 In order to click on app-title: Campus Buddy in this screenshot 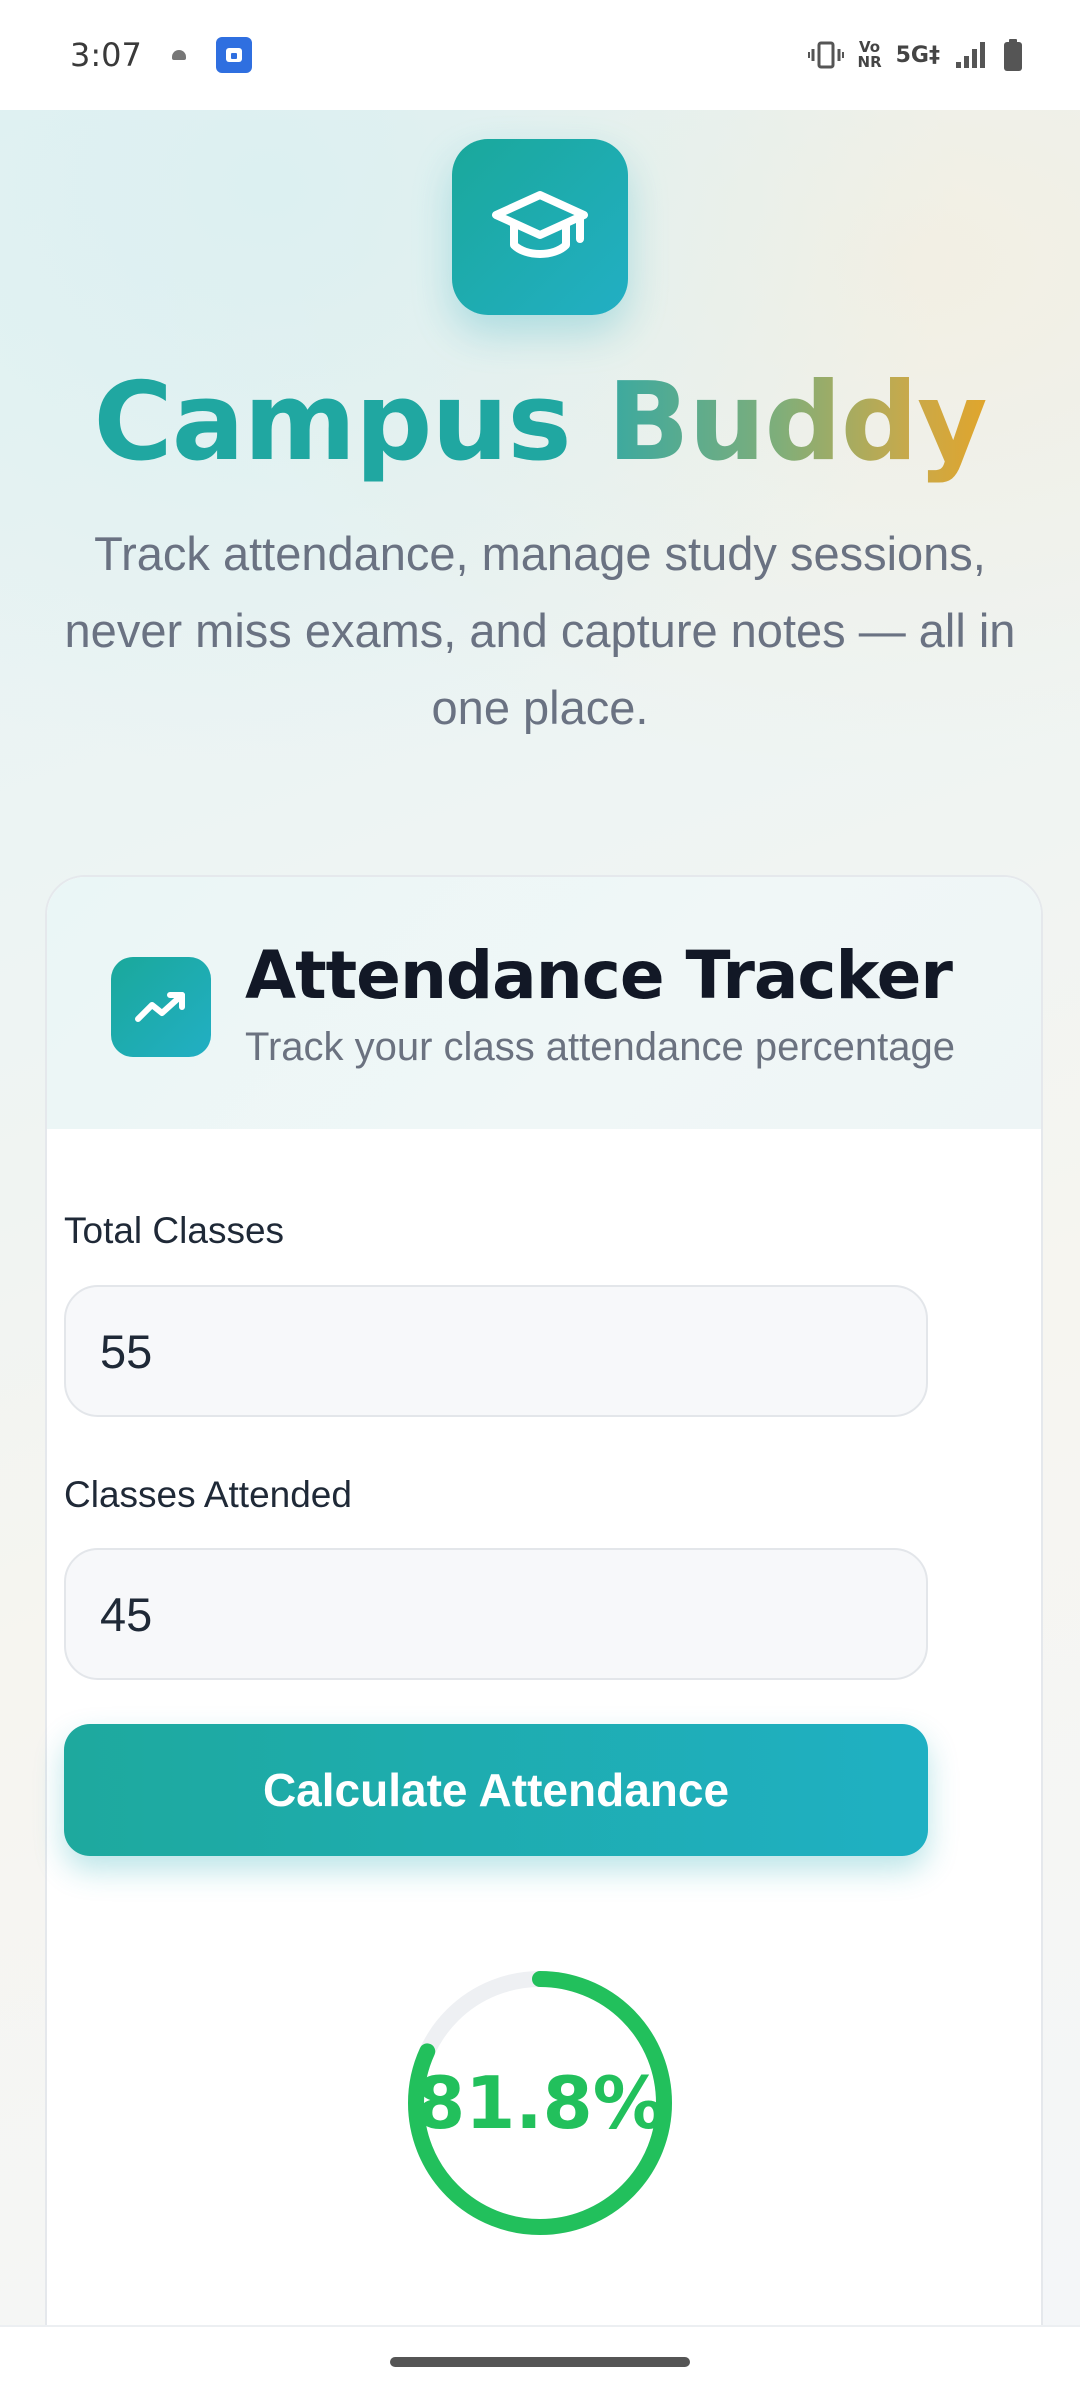, I will do `click(540, 422)`.